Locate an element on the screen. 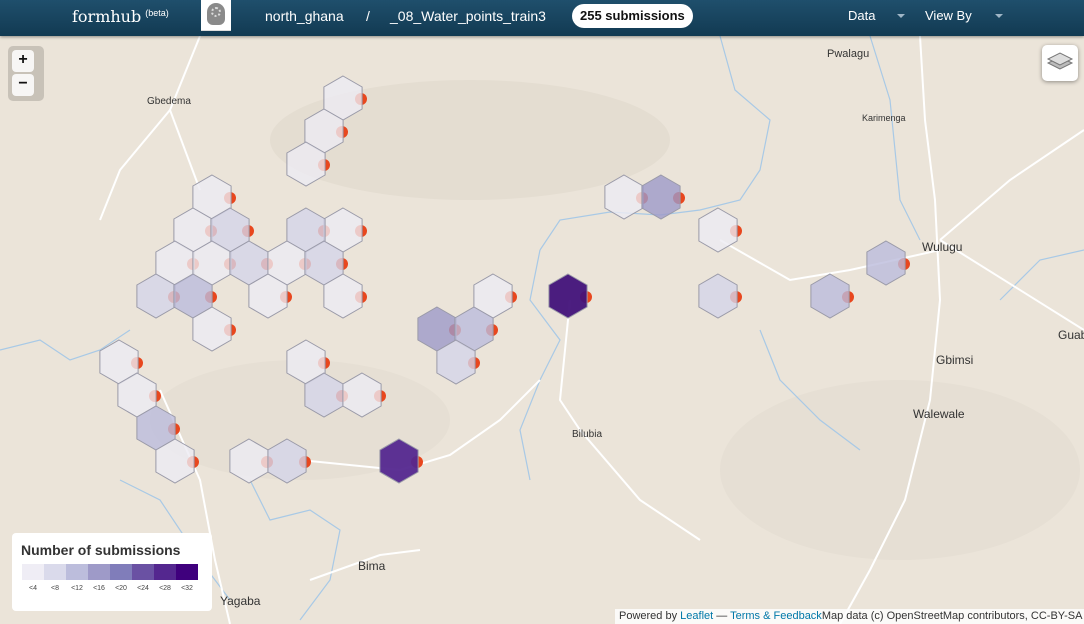 The width and height of the screenshot is (1084, 624). user-avatar-icon is located at coordinates (216, 14).